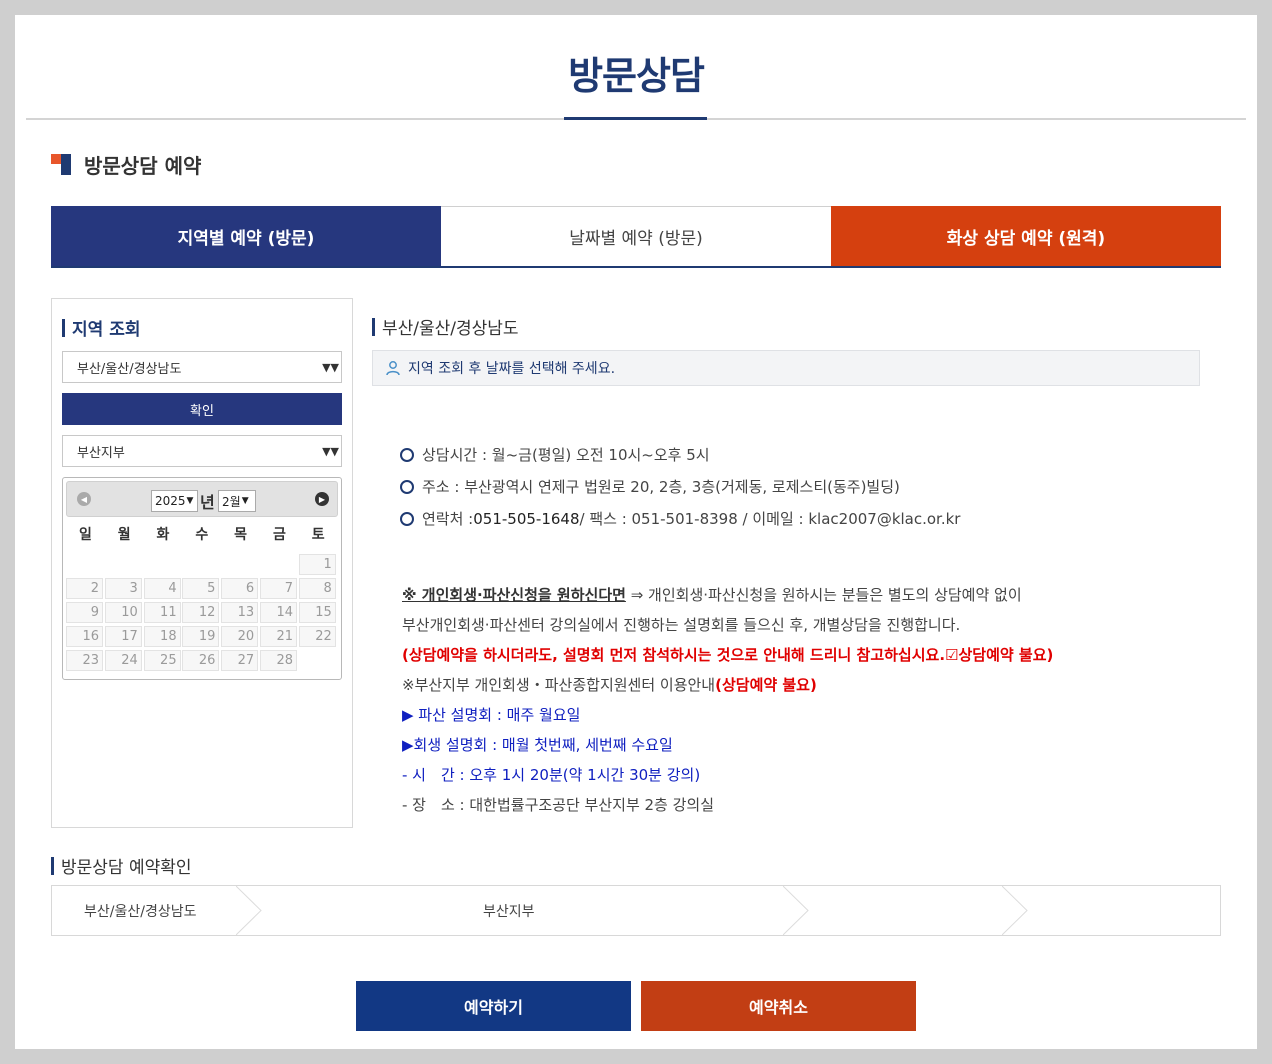 This screenshot has width=1272, height=1064. Describe the element at coordinates (514, 595) in the screenshot. I see `bankruptcy-heading: ※ 개인회생·파산신청을 원하신다면` at that location.